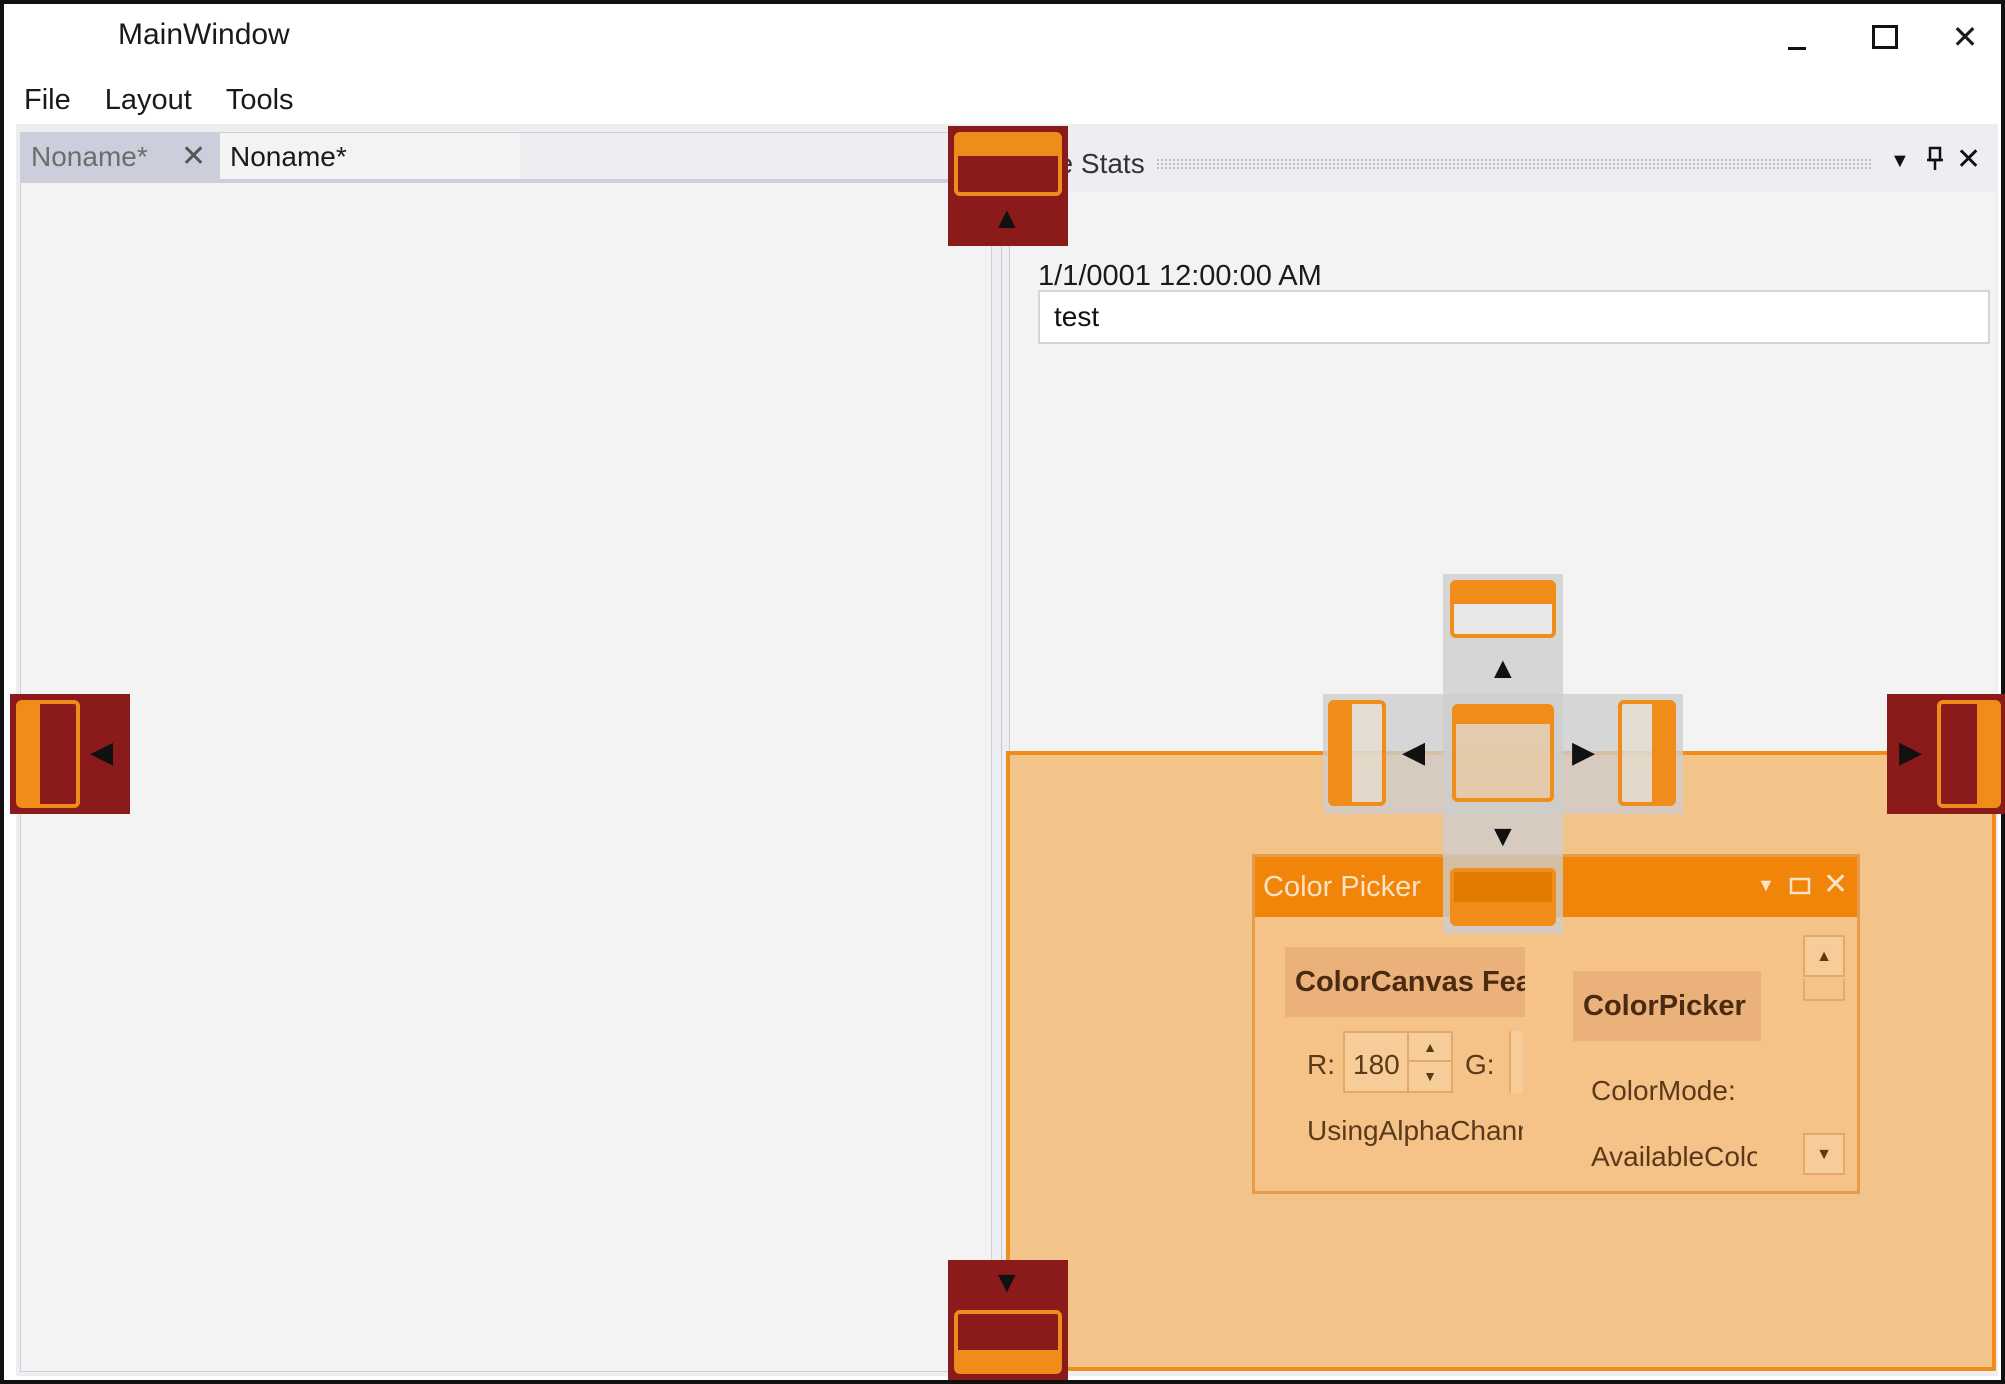  What do you see at coordinates (1415, 1130) in the screenshot?
I see `using-alpha-channel-label: UsingAlphaChannel` at bounding box center [1415, 1130].